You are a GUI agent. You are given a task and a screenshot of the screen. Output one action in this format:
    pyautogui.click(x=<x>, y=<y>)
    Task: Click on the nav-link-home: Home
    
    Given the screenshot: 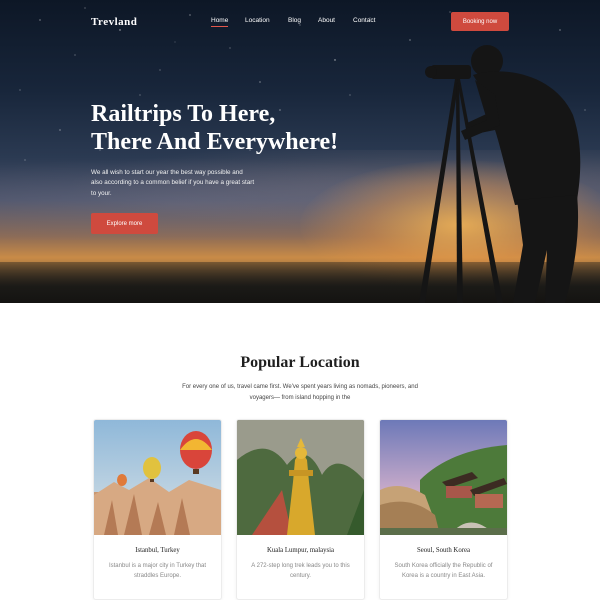 What is the action you would take?
    pyautogui.click(x=220, y=22)
    